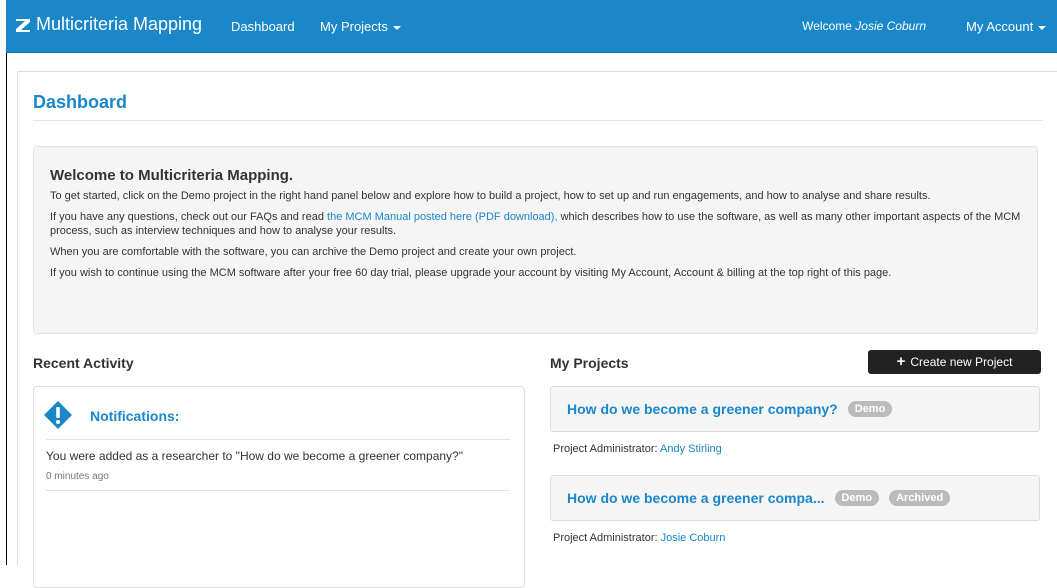 This screenshot has height=588, width=1057. I want to click on project-admin-link: Andy Stirling, so click(691, 449).